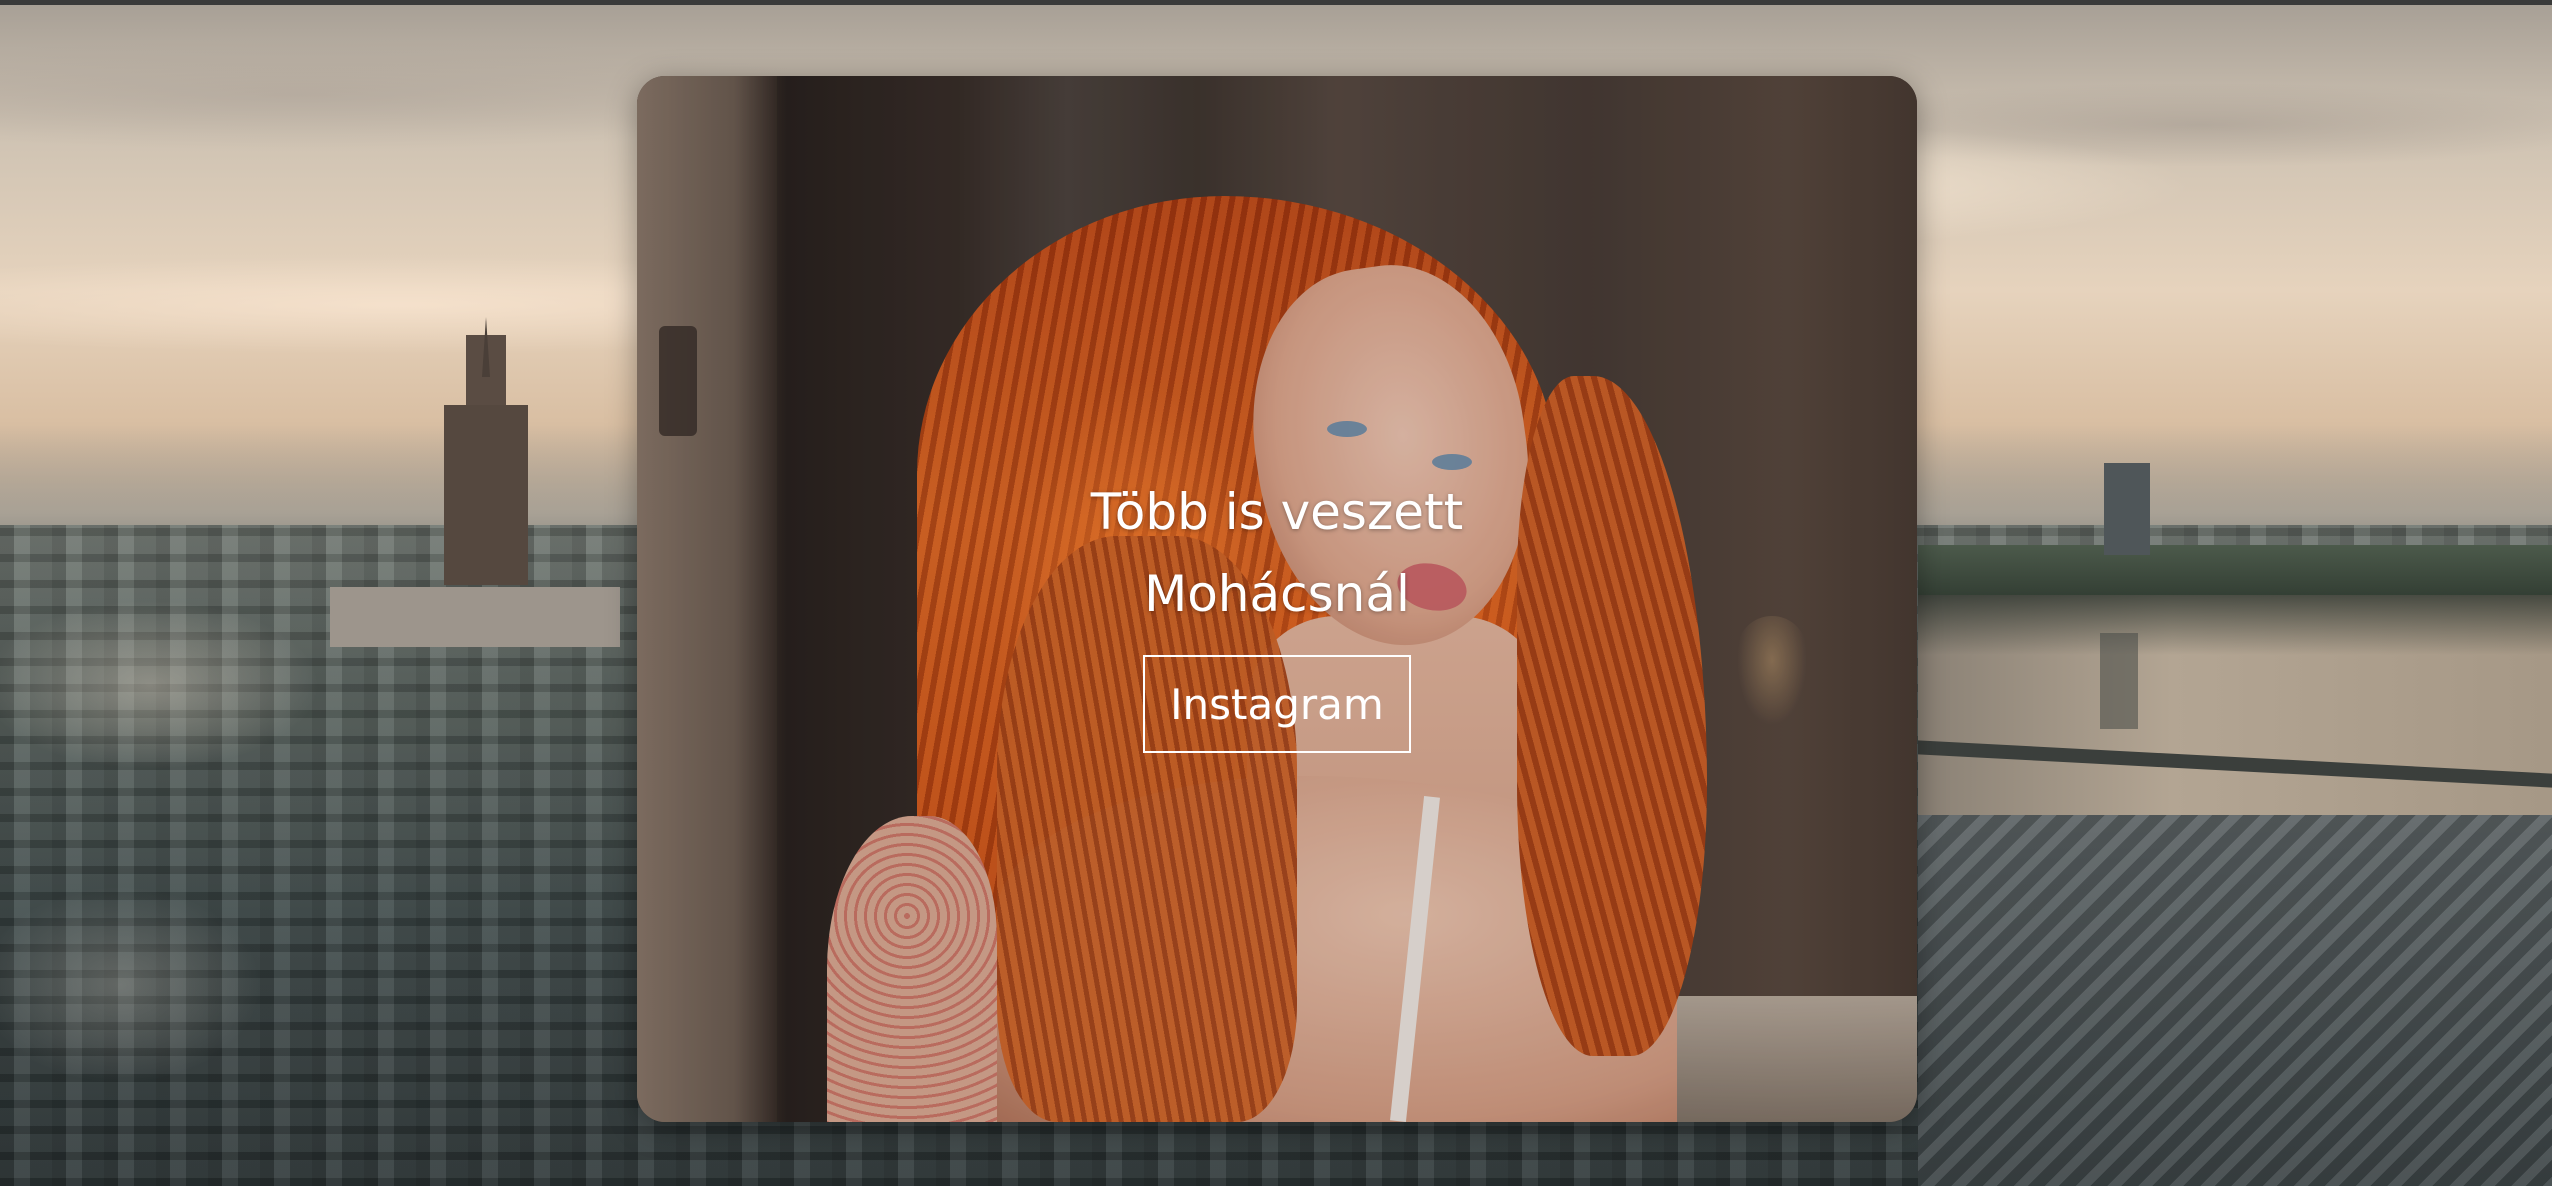 This screenshot has height=1186, width=2552. What do you see at coordinates (320, 875) in the screenshot?
I see `city-light` at bounding box center [320, 875].